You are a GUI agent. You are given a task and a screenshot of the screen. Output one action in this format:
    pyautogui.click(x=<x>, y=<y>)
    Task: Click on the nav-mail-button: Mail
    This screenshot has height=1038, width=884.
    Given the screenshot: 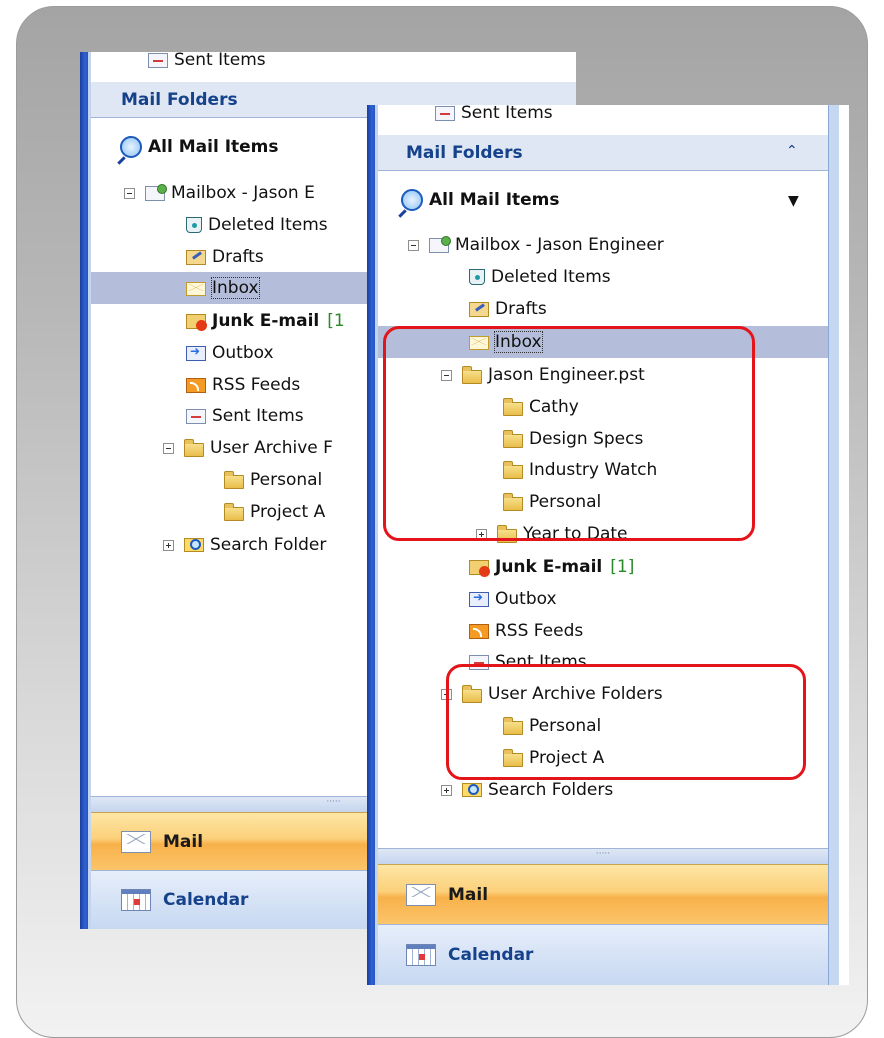 What is the action you would take?
    pyautogui.click(x=603, y=894)
    